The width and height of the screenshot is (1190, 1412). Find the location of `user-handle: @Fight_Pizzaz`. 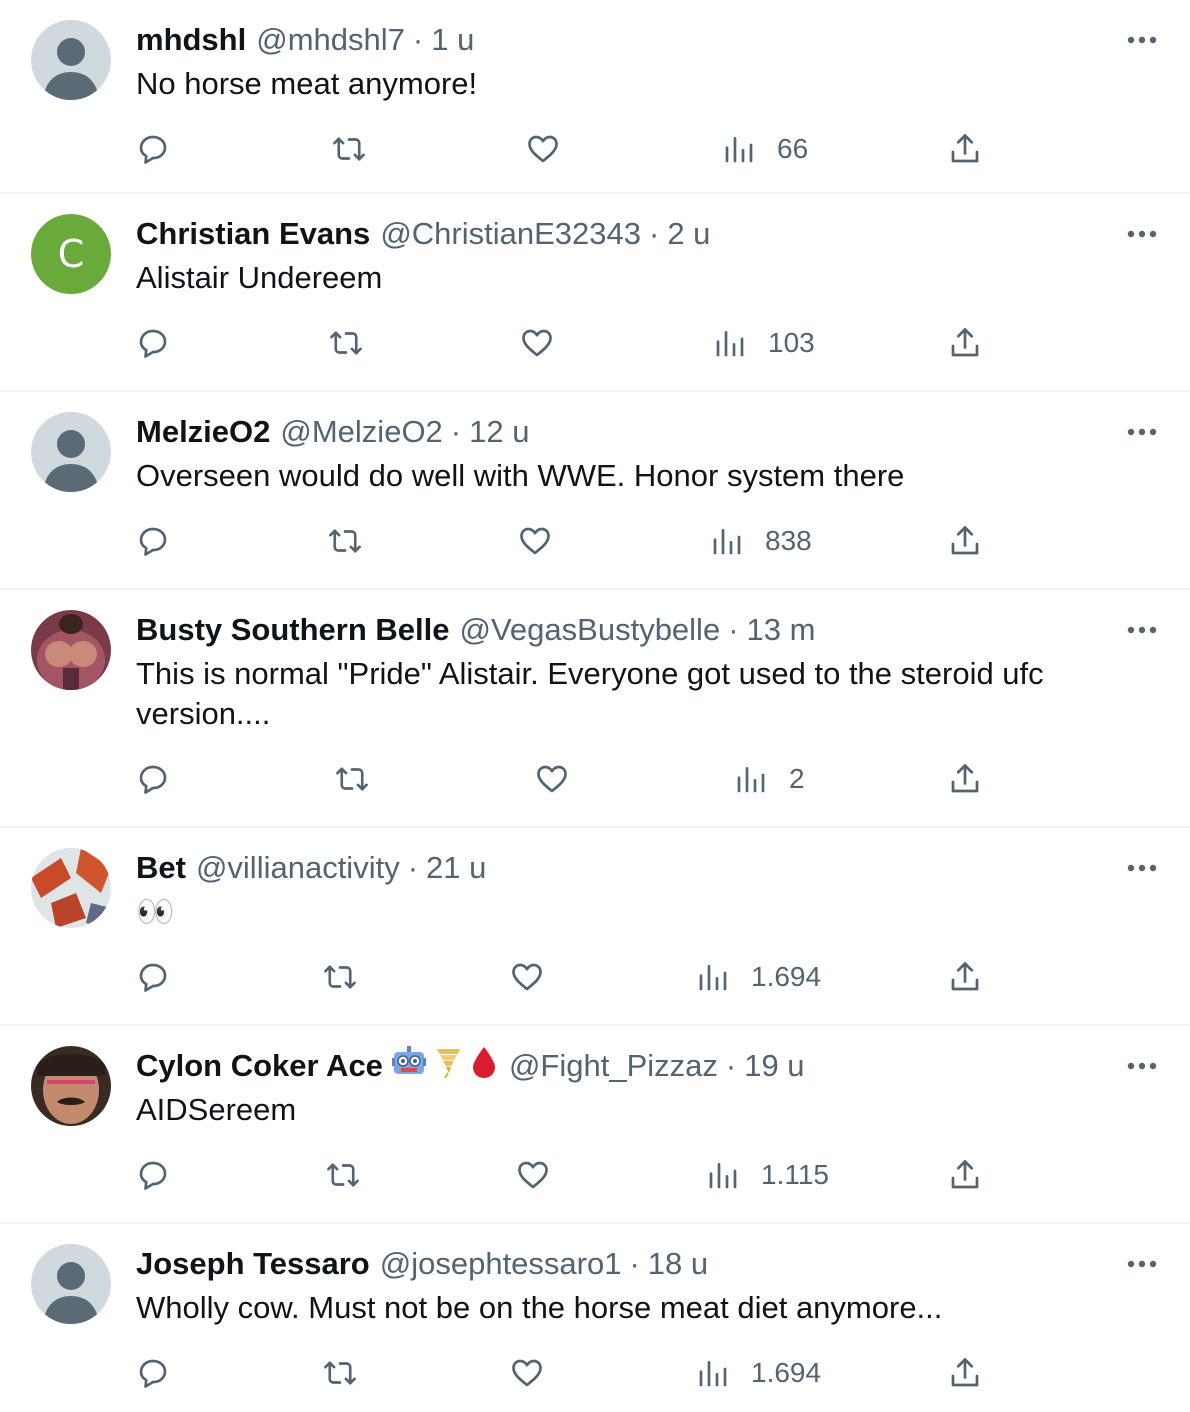

user-handle: @Fight_Pizzaz is located at coordinates (613, 1066).